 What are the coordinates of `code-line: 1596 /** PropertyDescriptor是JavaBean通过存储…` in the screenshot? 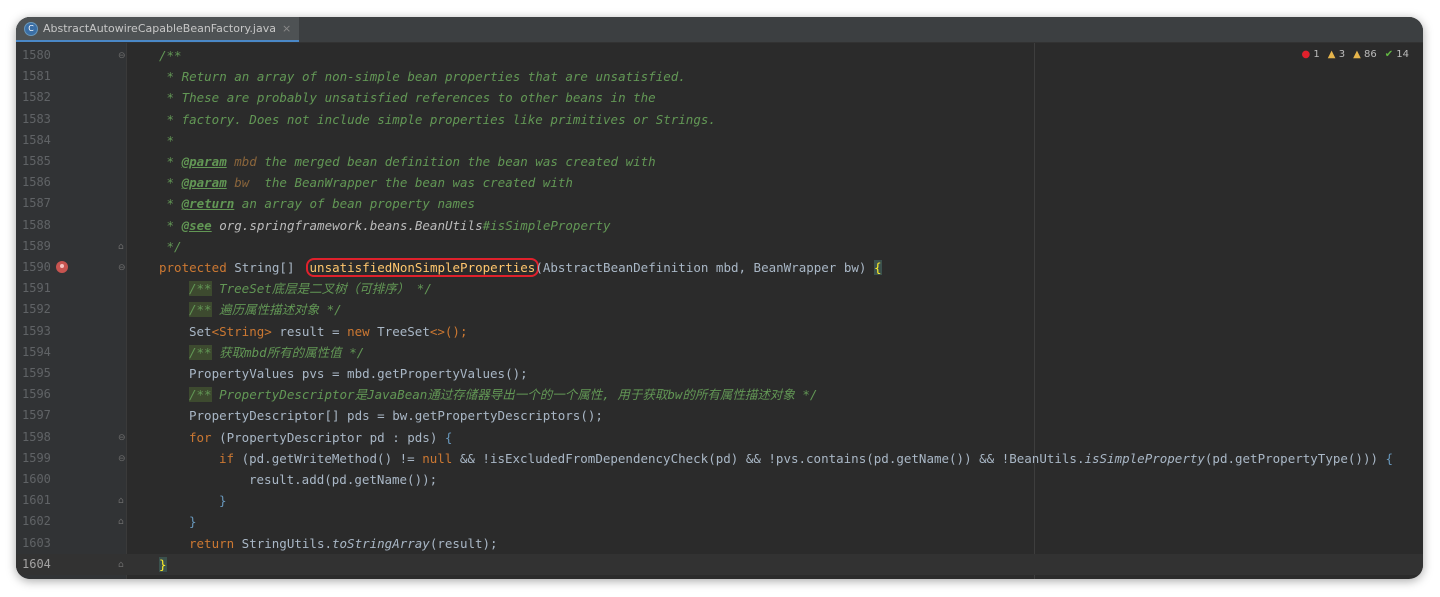 It's located at (719, 394).